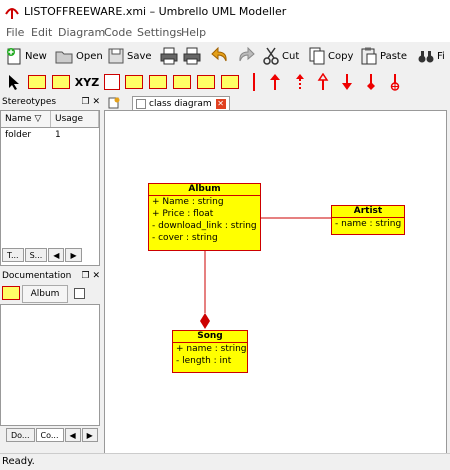  What do you see at coordinates (204, 190) in the screenshot?
I see `class-album-name: Album` at bounding box center [204, 190].